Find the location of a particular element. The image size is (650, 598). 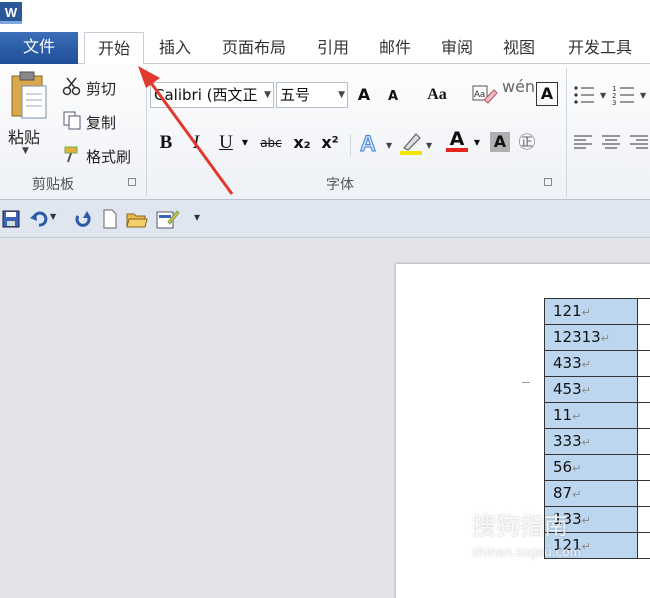

watermark: 搜狗指南 zhinan.sogou.com is located at coordinates (552, 546).